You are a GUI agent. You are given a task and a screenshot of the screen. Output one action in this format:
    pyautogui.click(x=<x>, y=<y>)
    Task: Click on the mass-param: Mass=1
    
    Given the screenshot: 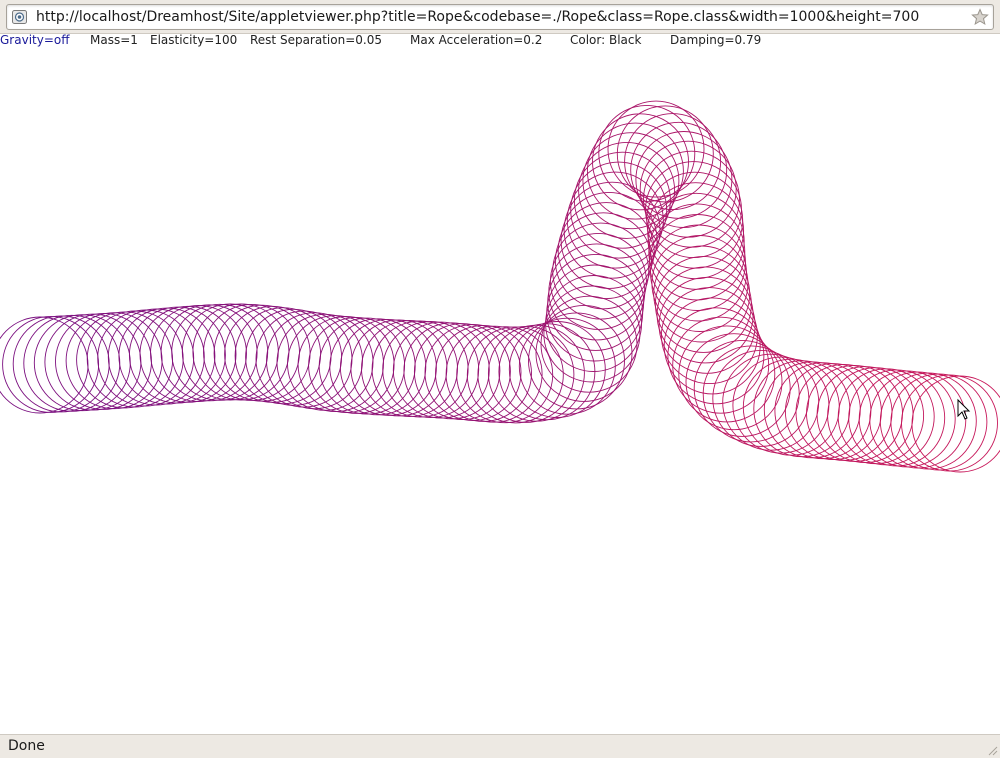 What is the action you would take?
    pyautogui.click(x=114, y=40)
    